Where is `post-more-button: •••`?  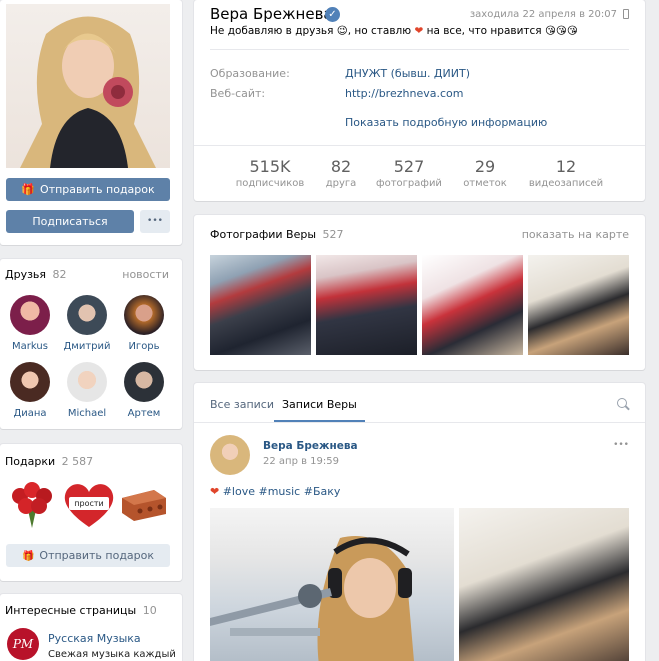
post-more-button: ••• is located at coordinates (621, 445).